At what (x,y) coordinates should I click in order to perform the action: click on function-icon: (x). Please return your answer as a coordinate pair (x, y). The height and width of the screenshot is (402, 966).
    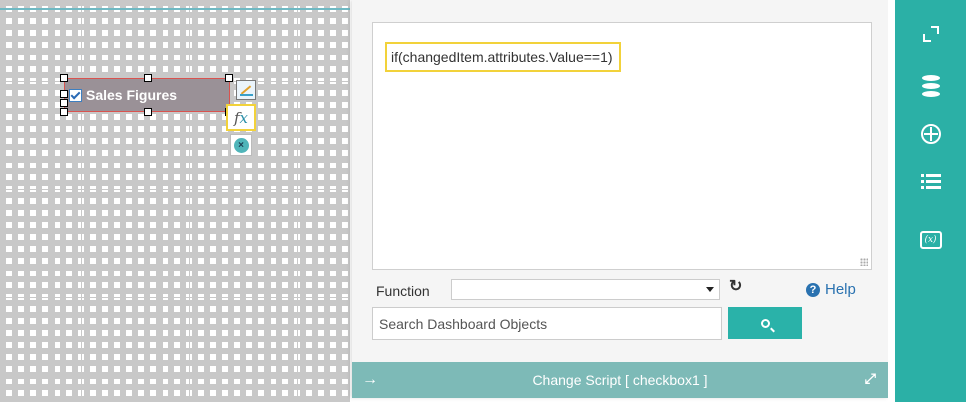
    Looking at the image, I should click on (930, 240).